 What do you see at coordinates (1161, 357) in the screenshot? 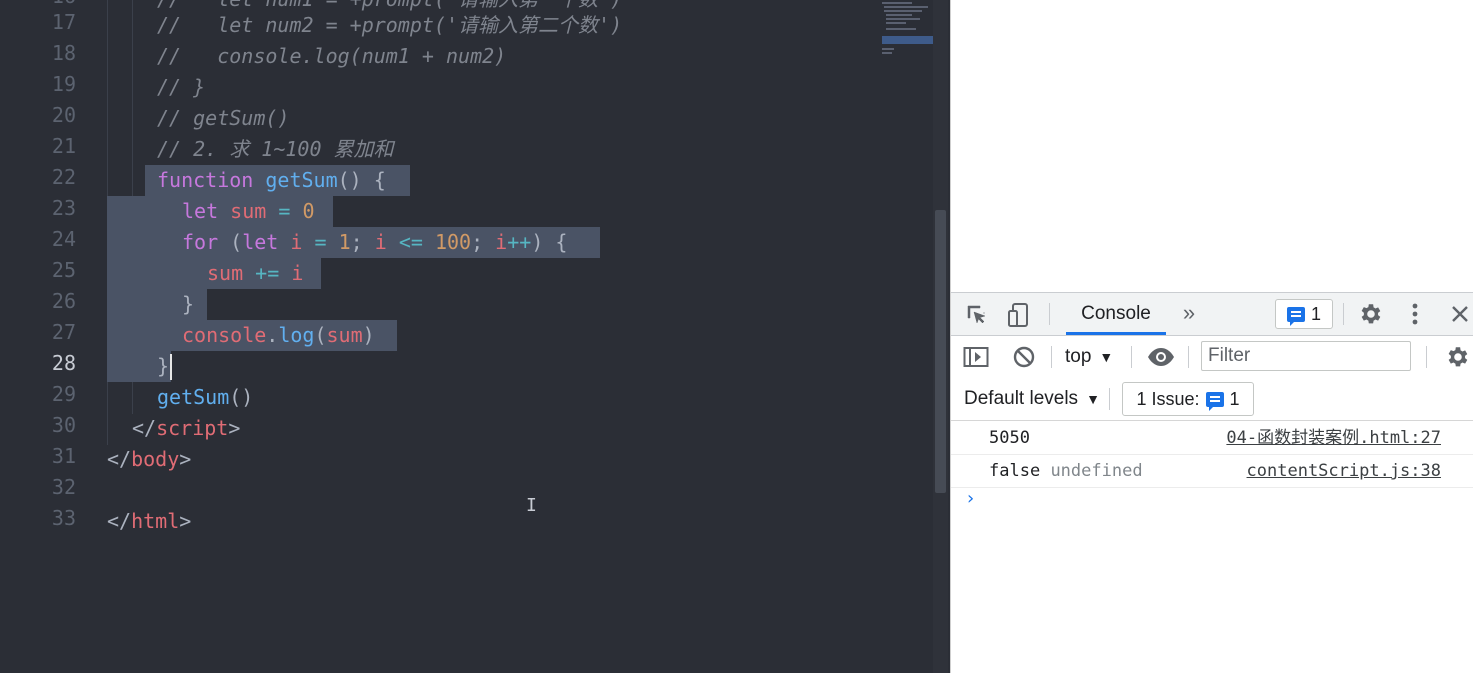
I see `live-expression-eye-icon` at bounding box center [1161, 357].